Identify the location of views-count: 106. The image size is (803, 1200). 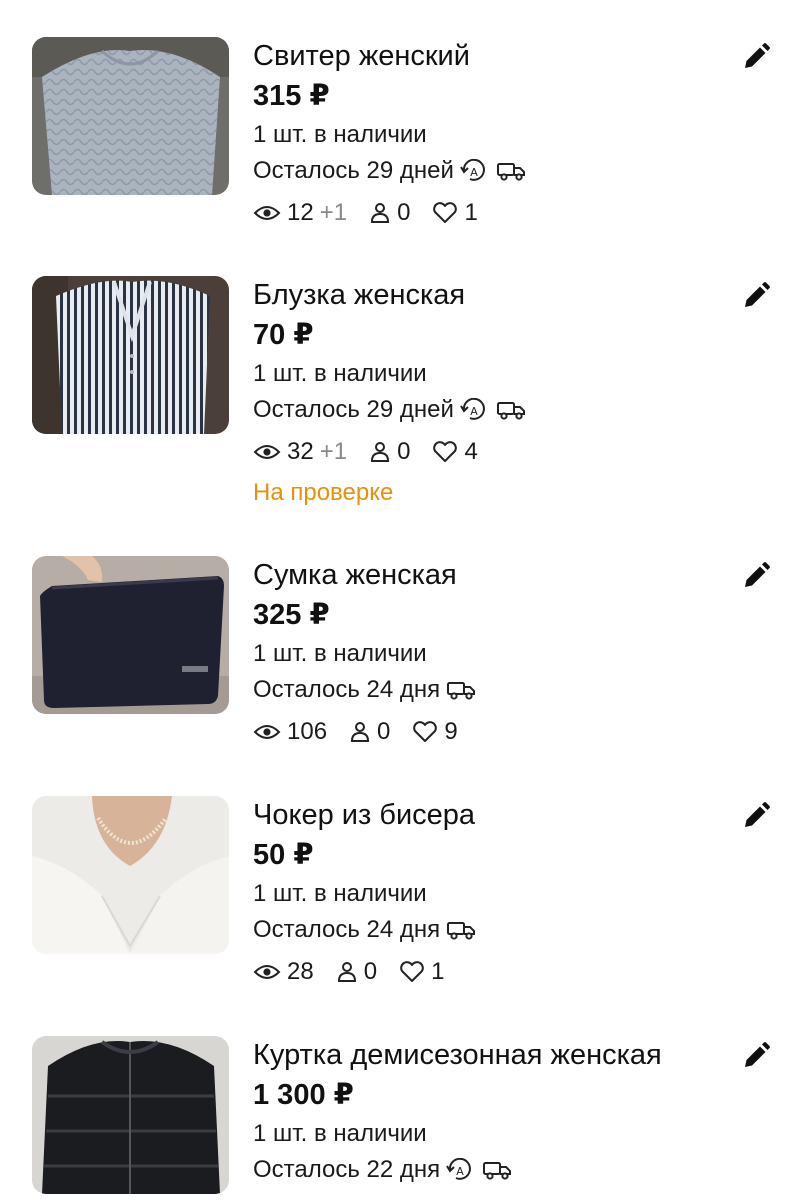
(307, 731).